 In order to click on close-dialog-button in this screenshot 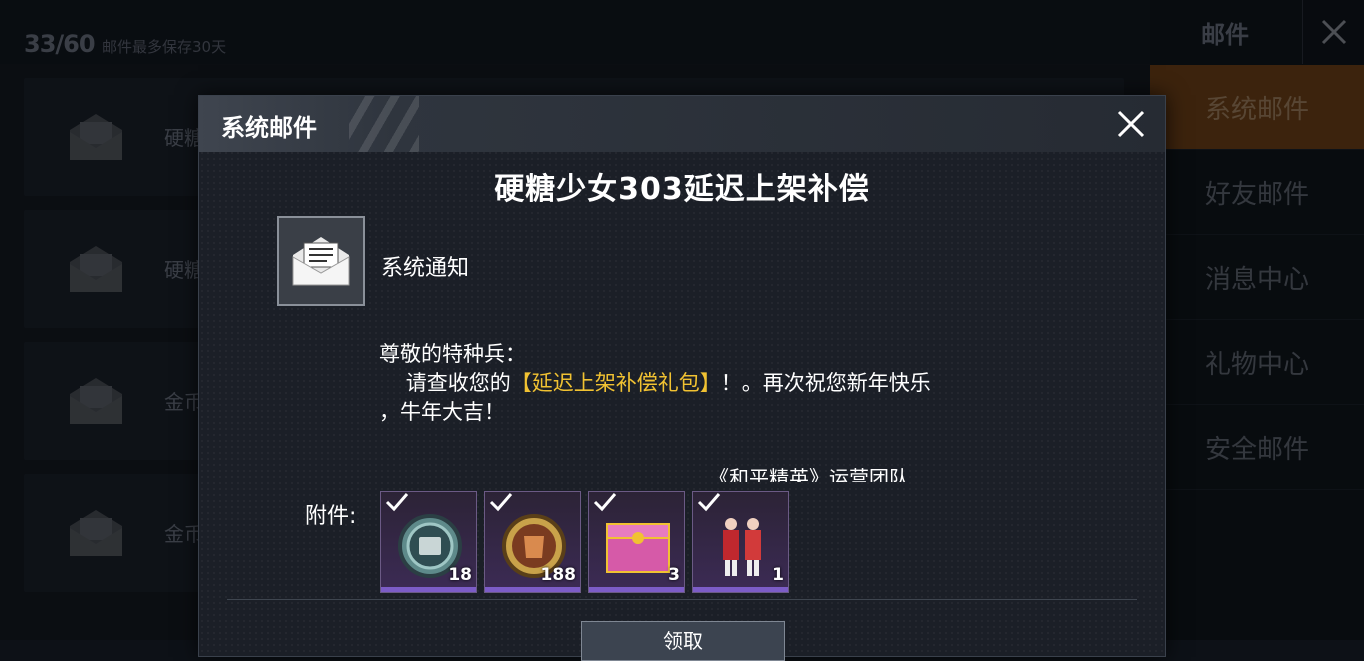, I will do `click(1131, 124)`.